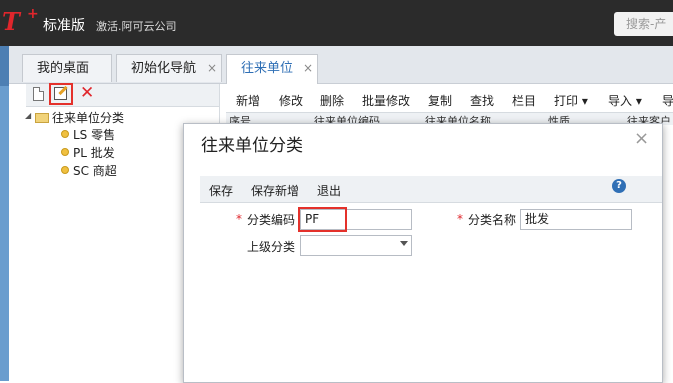 This screenshot has height=383, width=673. I want to click on toolbar-columns-button: 栏目, so click(524, 100).